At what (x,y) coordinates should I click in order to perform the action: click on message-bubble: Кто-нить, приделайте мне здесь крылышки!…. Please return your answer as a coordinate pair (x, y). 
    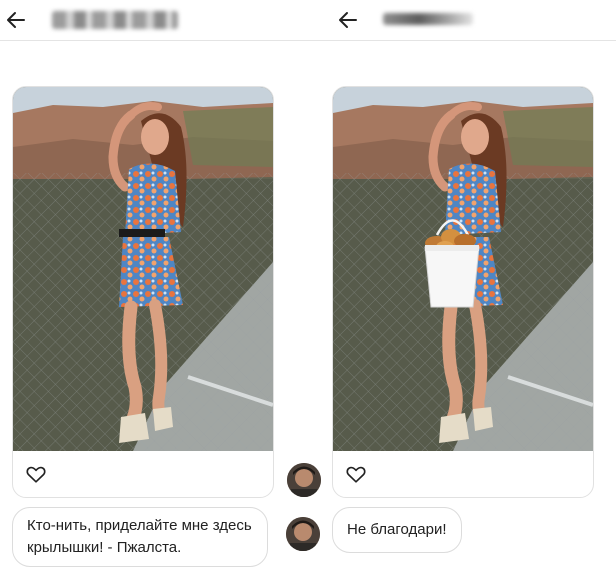
    Looking at the image, I should click on (140, 537).